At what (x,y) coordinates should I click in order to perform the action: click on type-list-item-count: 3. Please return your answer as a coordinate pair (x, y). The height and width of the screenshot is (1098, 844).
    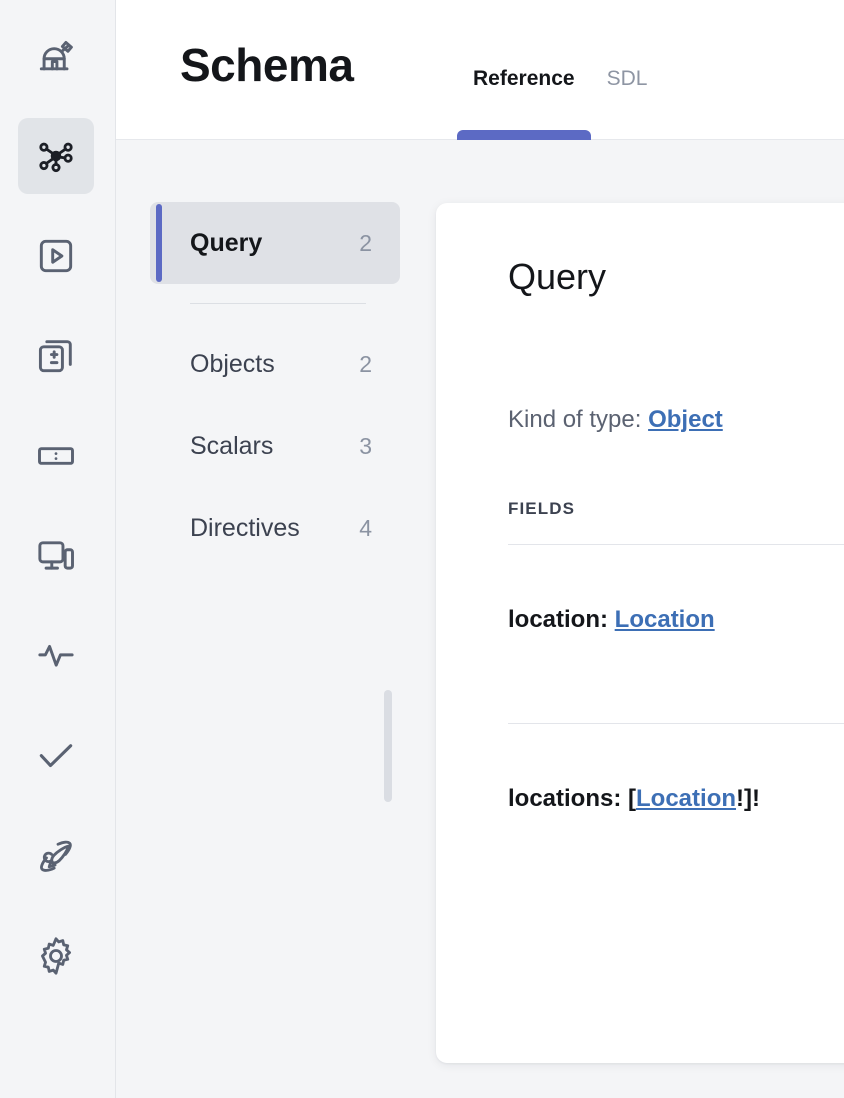
    Looking at the image, I should click on (365, 445).